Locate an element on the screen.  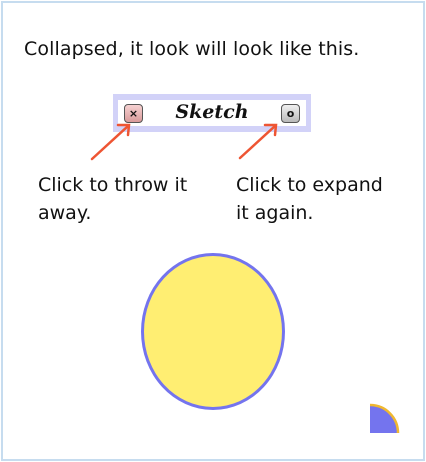
expand-caption-line-1: Click to expand is located at coordinates (309, 185).